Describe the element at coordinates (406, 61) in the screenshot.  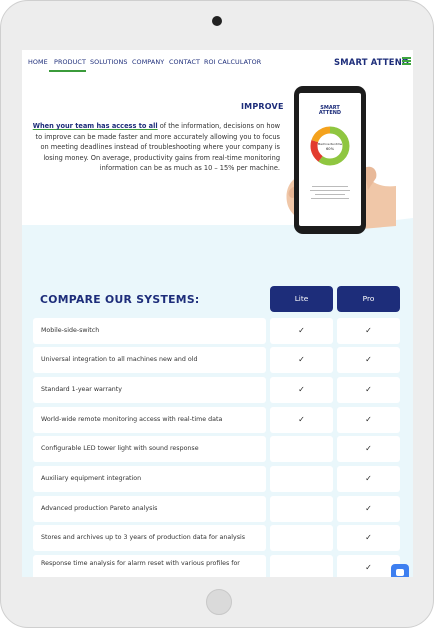
I see `logo-bars-icon` at that location.